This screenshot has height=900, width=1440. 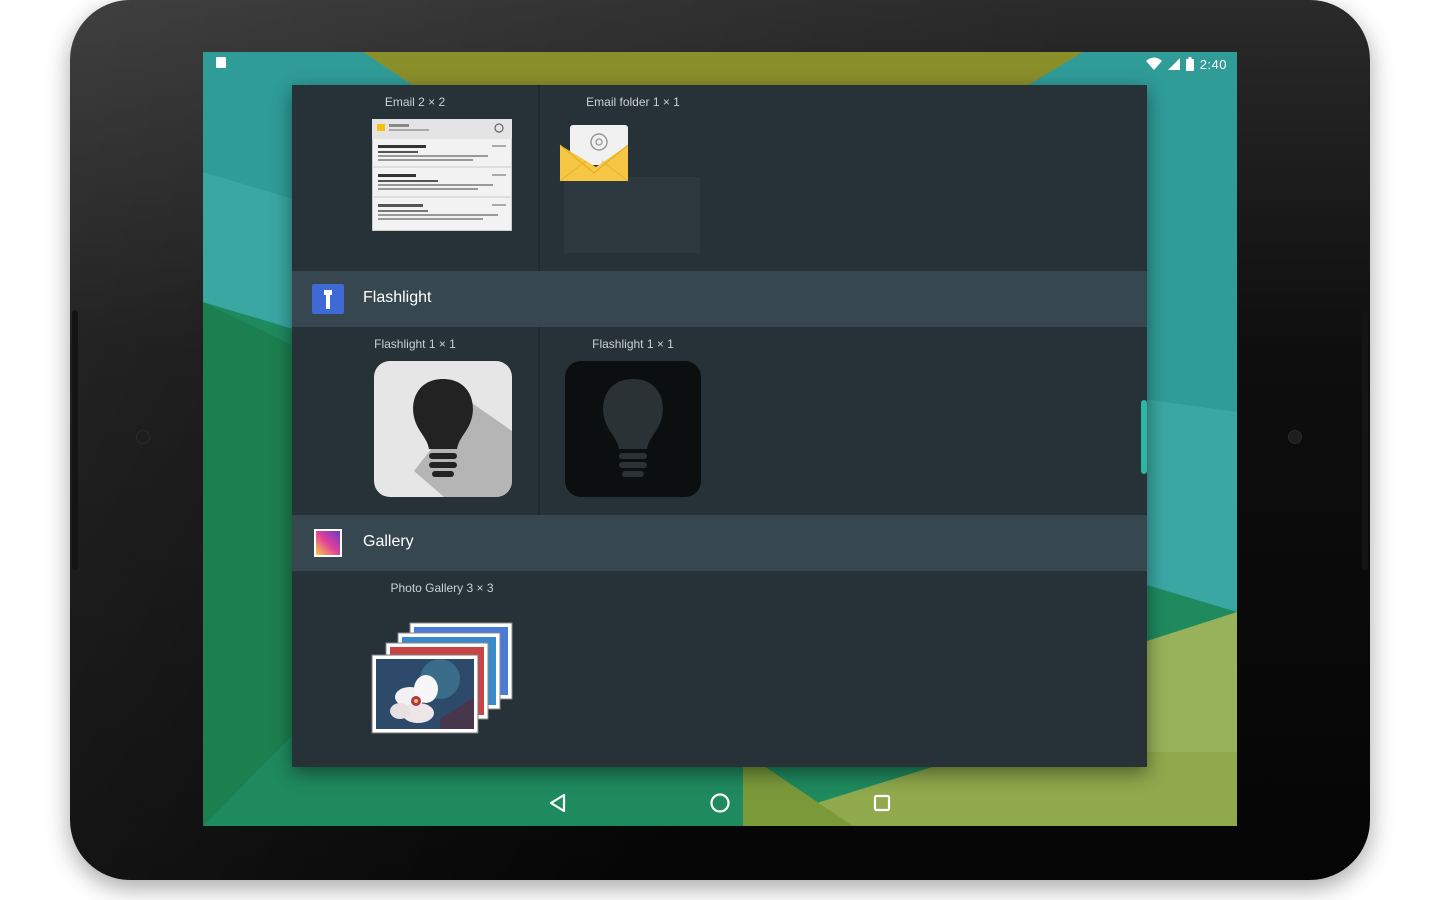 I want to click on widget-flashlight-dark: Flashlight 1 × 1, so click(x=635, y=421).